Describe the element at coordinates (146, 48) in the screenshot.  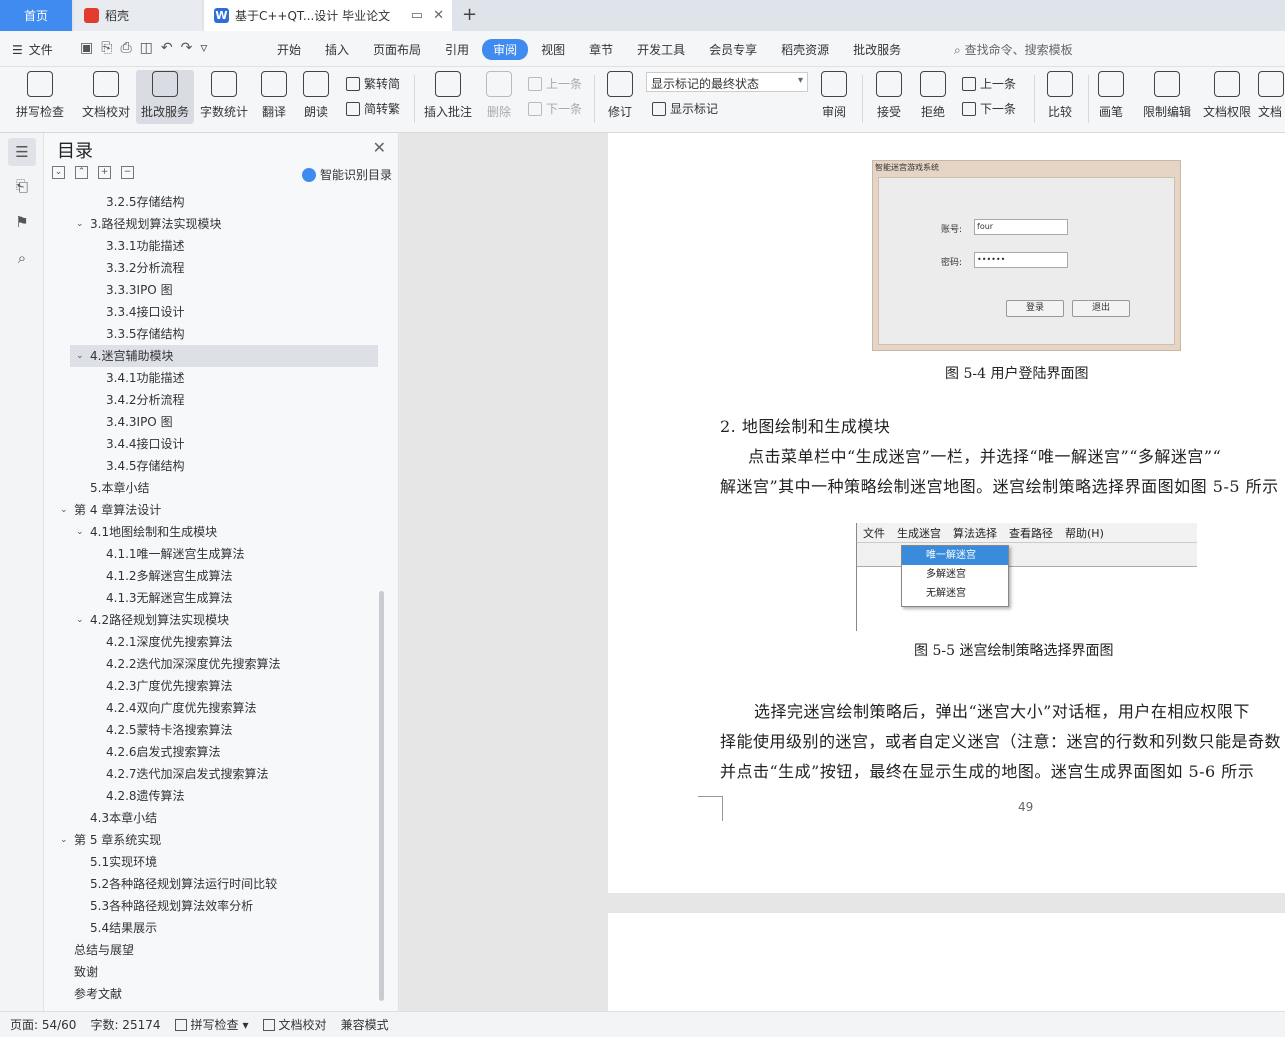
I see `print-preview-icon: ◫` at that location.